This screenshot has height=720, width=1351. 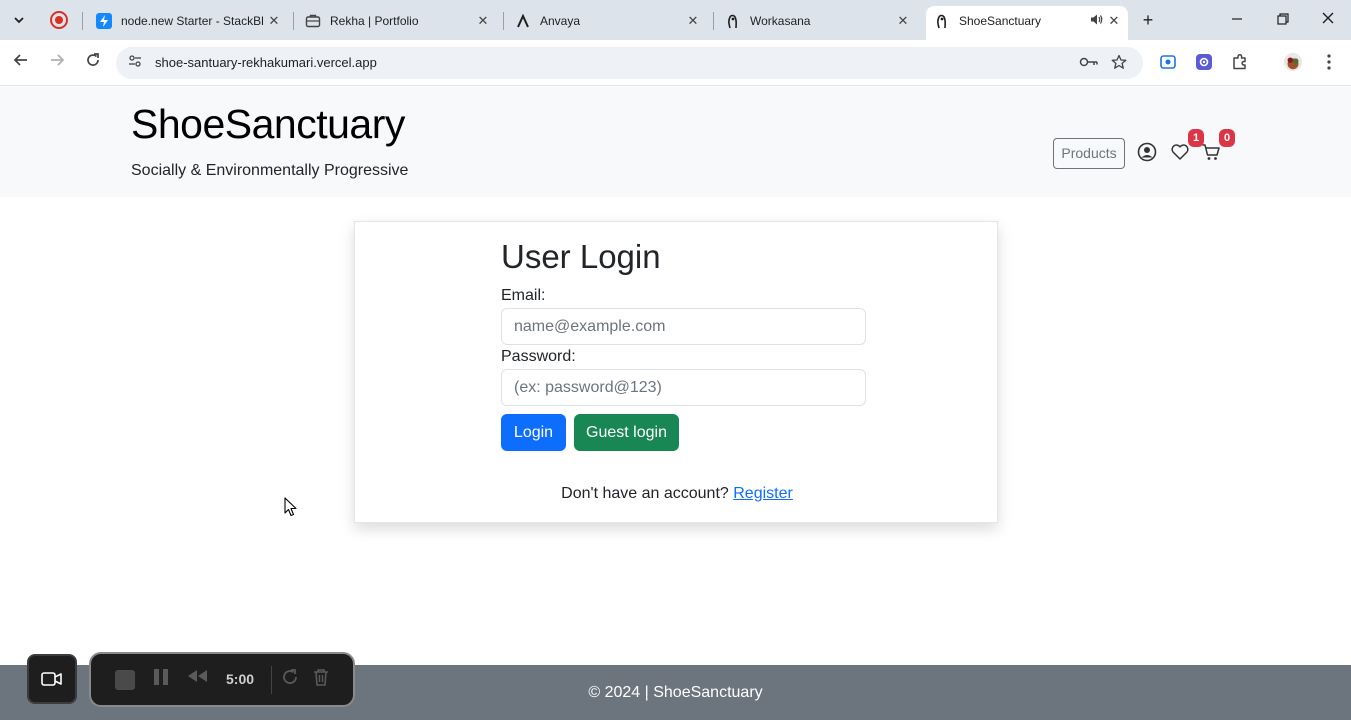 What do you see at coordinates (268, 124) in the screenshot?
I see `brand-title: ShoeSanctuary` at bounding box center [268, 124].